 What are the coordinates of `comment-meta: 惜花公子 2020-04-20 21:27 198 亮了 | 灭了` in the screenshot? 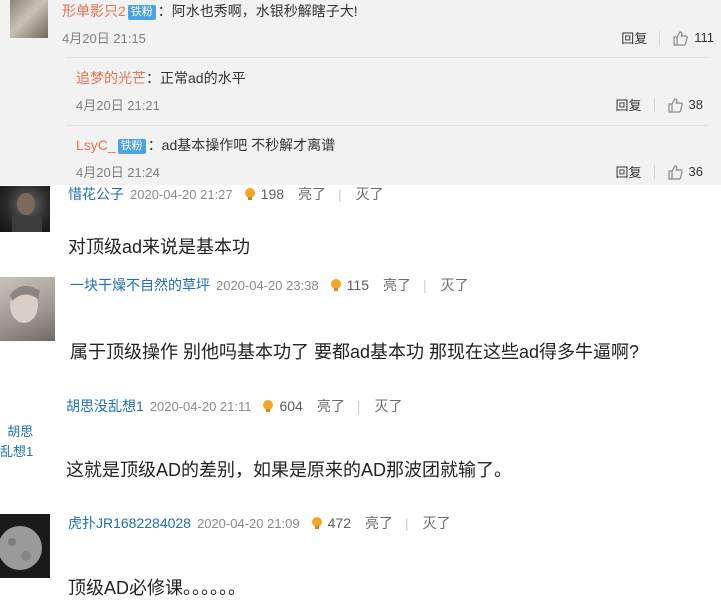 It's located at (226, 194).